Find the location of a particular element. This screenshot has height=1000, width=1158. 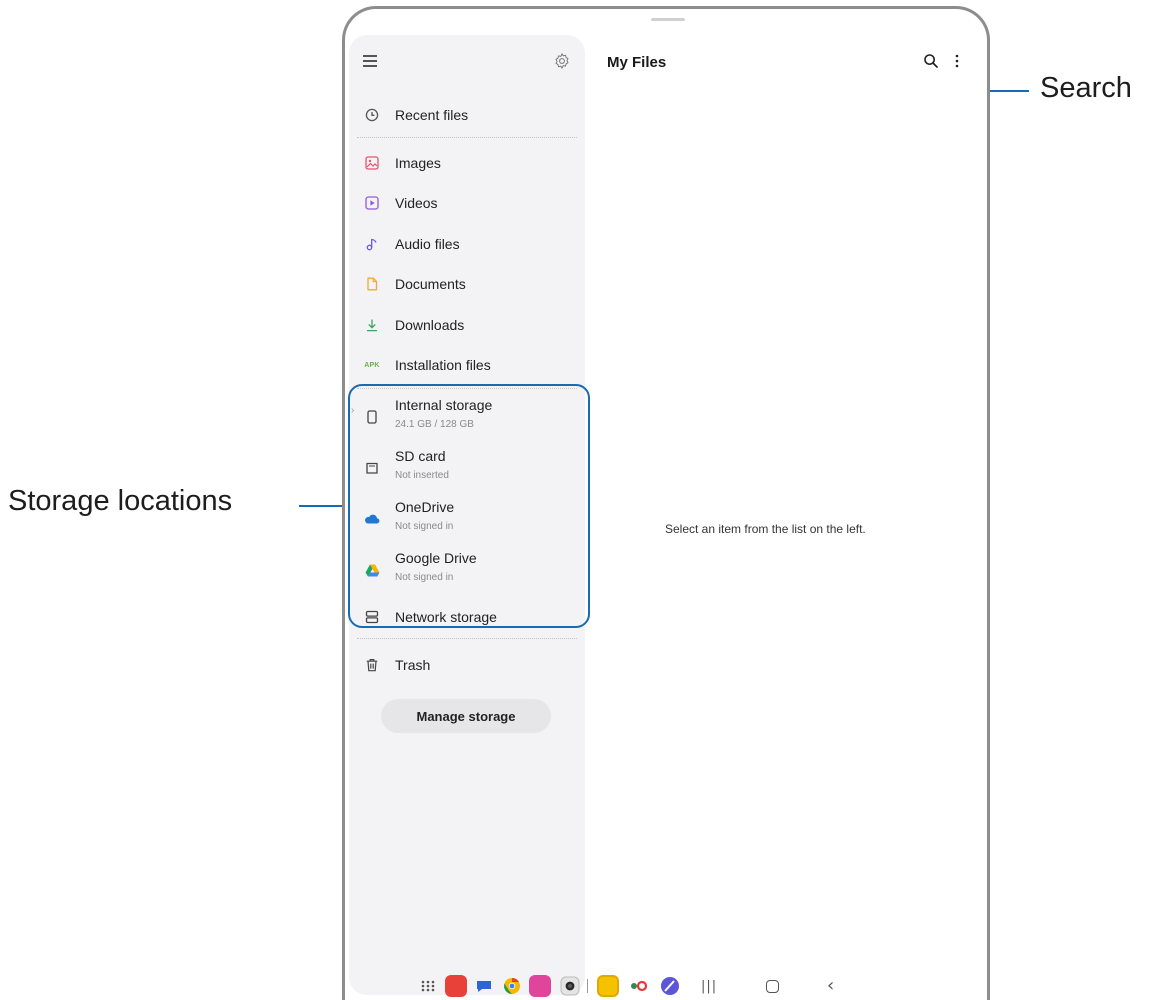

recent-apps-pair-icon is located at coordinates (638, 986).